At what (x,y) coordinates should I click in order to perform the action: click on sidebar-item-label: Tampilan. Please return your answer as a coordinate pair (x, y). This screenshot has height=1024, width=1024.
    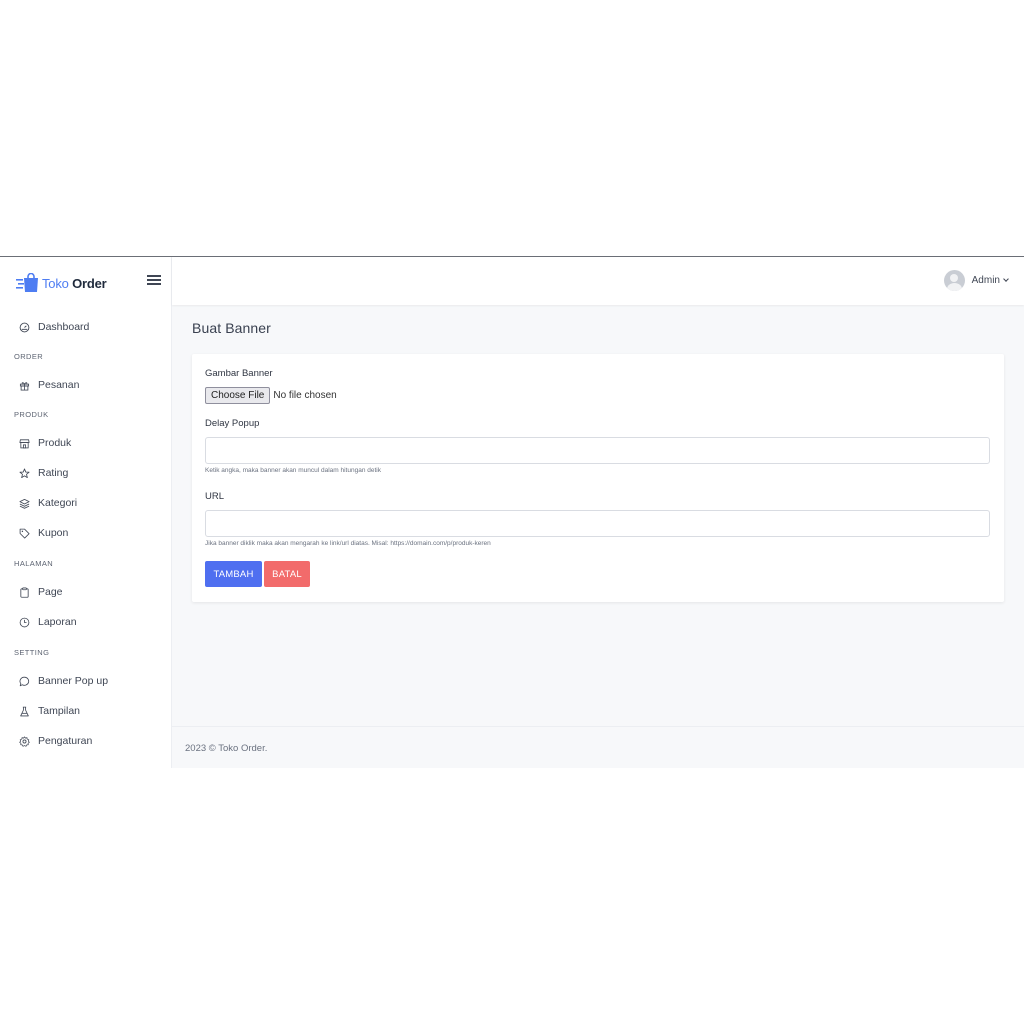
    Looking at the image, I should click on (59, 711).